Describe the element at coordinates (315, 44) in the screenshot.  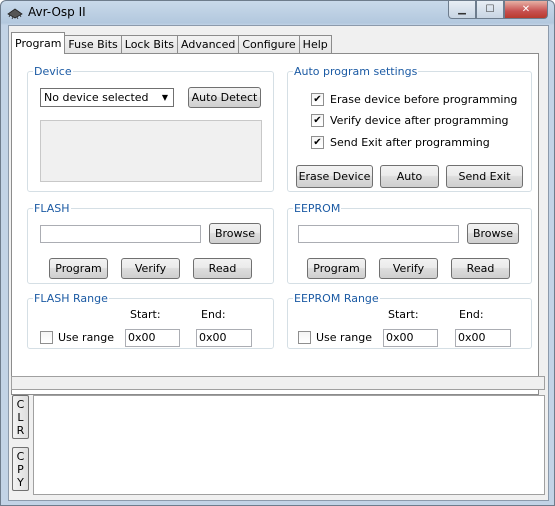
I see `tab-help: Help` at that location.